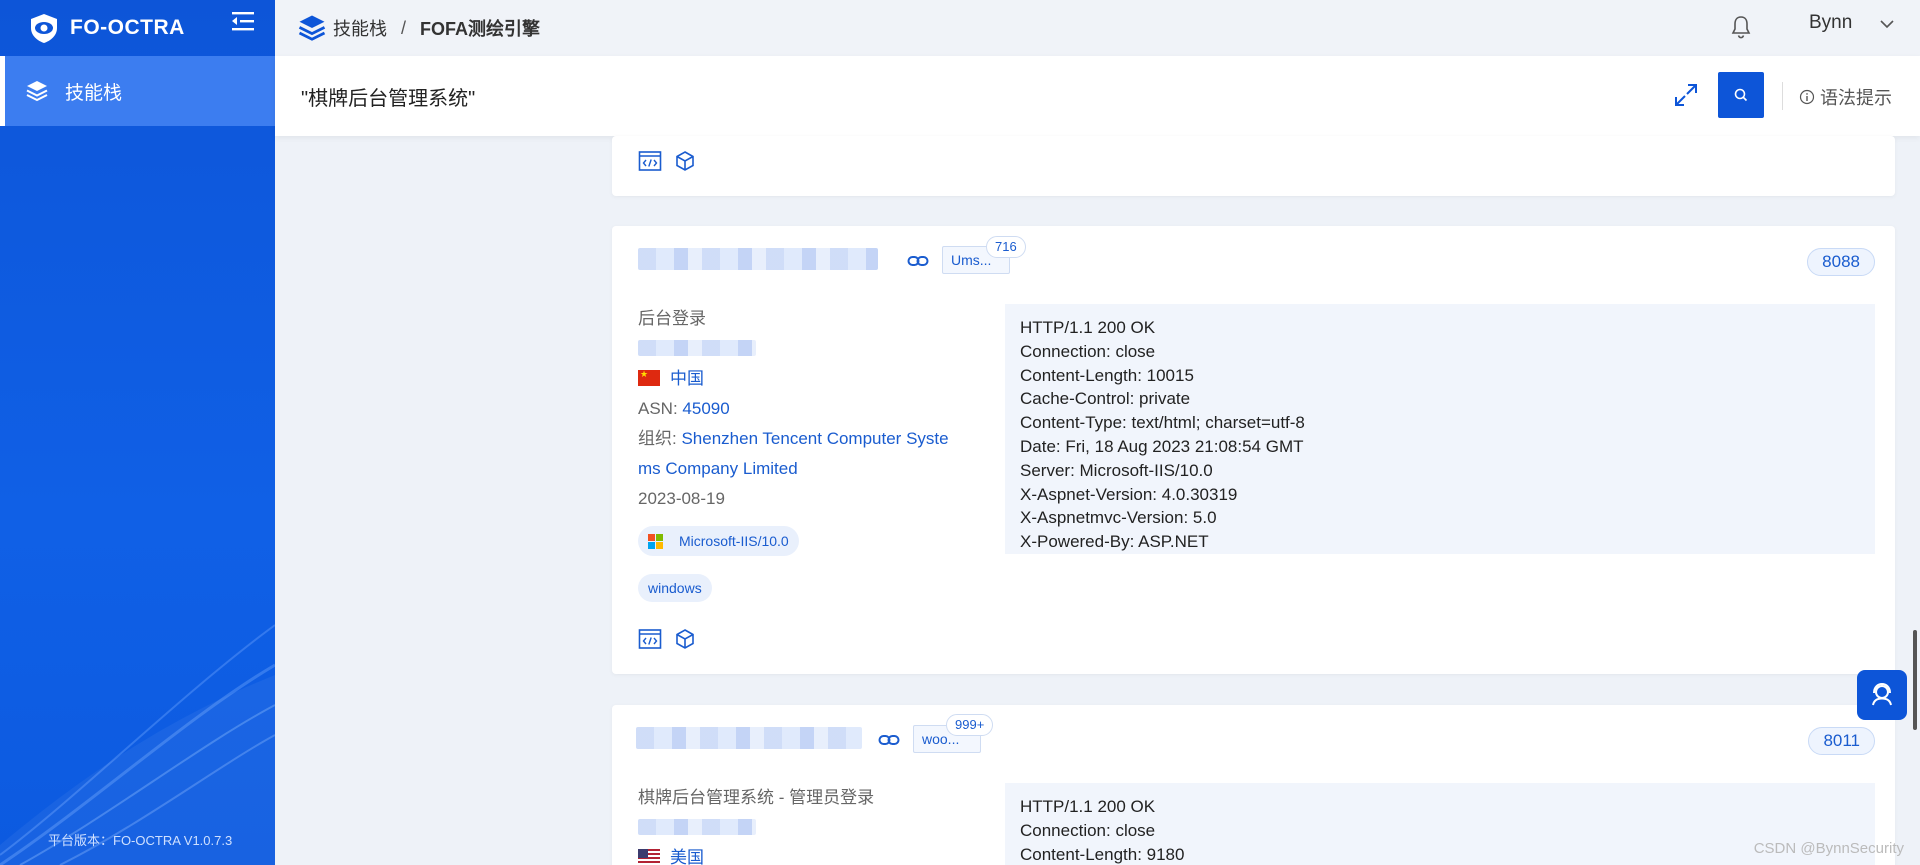  I want to click on scrollbar, so click(1915, 680).